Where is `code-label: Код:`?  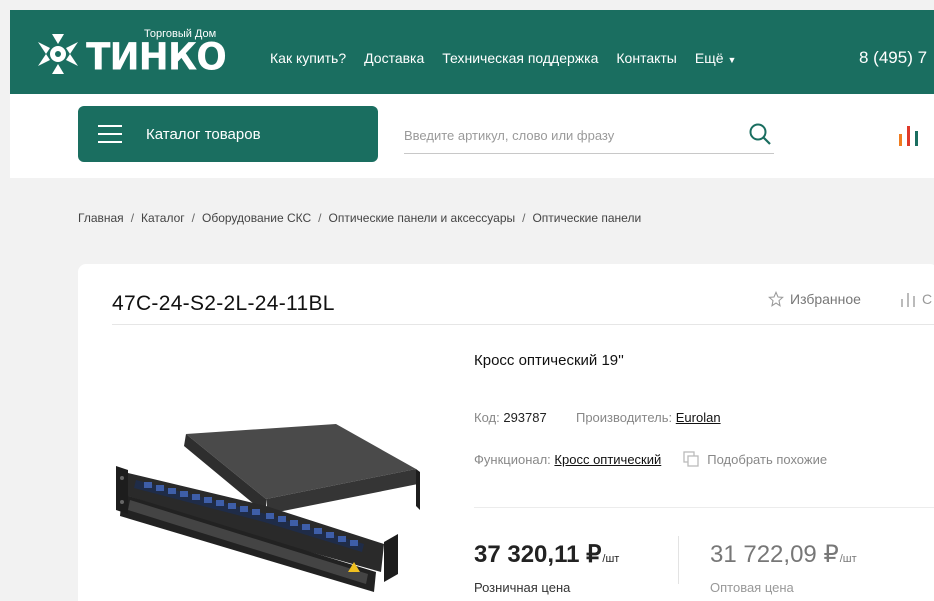
code-label: Код: is located at coordinates (487, 417).